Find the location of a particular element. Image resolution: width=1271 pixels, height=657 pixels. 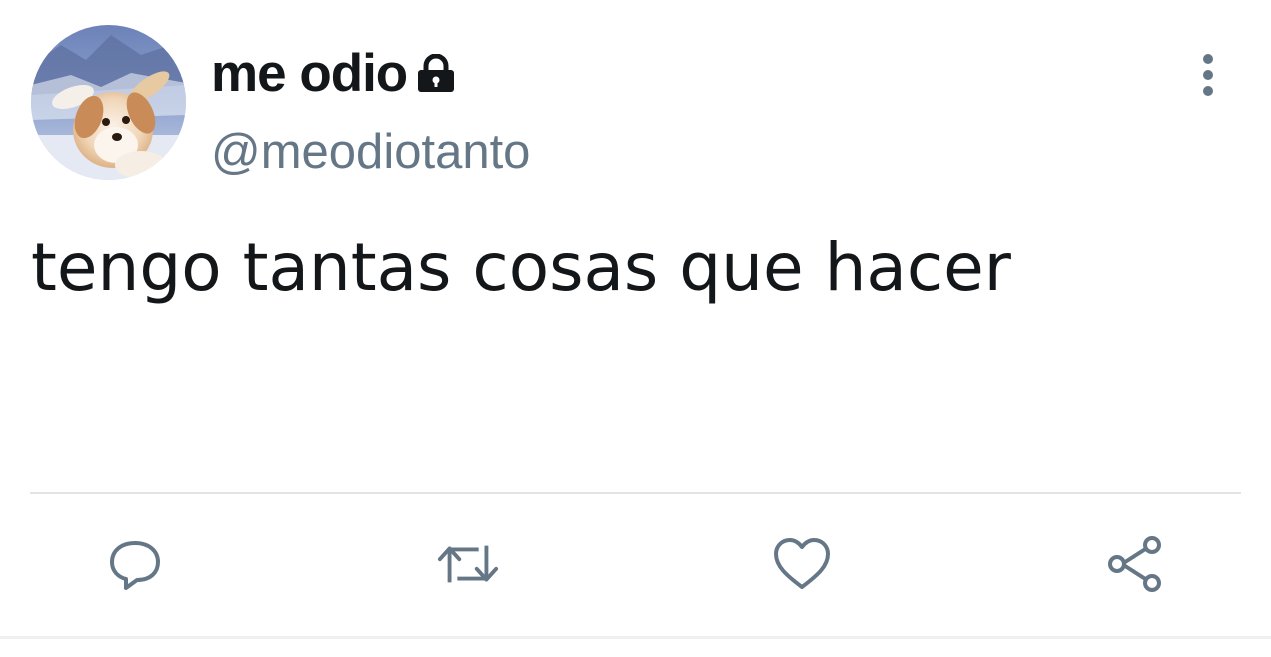

share-icon is located at coordinates (1134, 564).